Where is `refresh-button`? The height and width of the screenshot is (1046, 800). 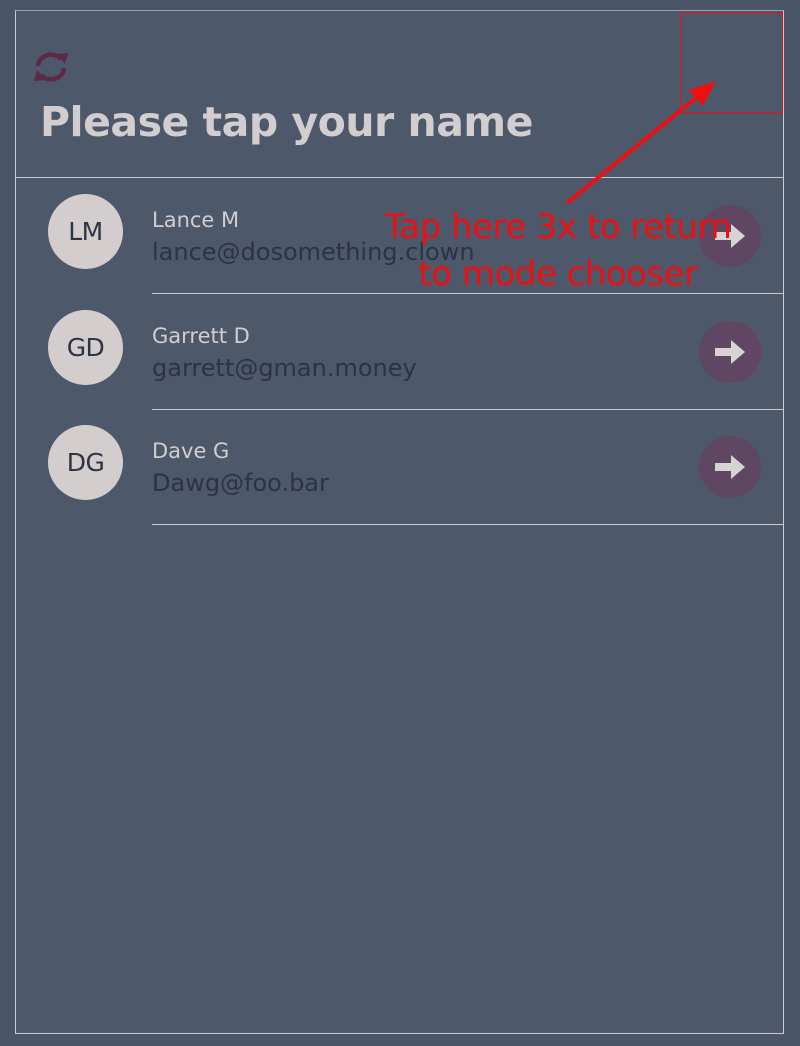
refresh-button is located at coordinates (51, 67).